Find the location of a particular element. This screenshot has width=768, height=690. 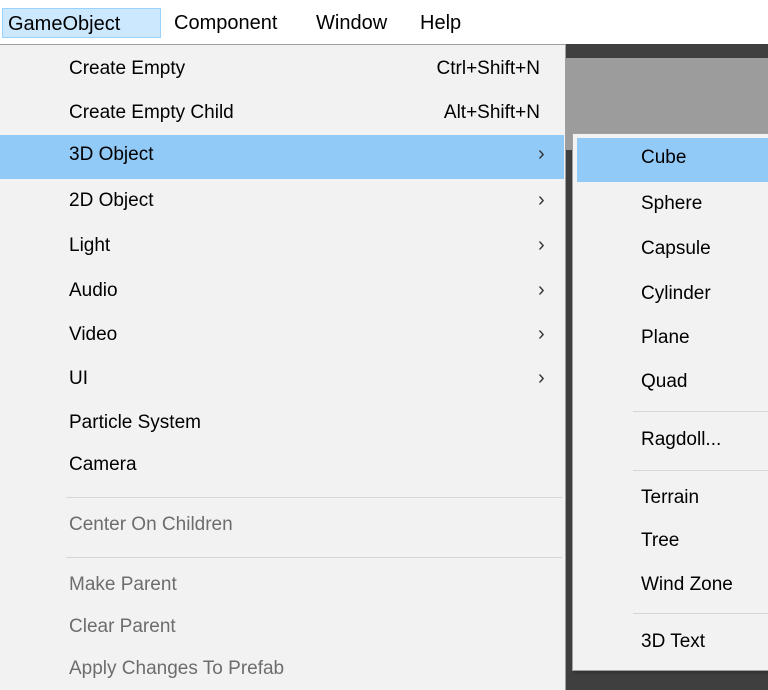

submenu-item-label: Sphere is located at coordinates (672, 203).